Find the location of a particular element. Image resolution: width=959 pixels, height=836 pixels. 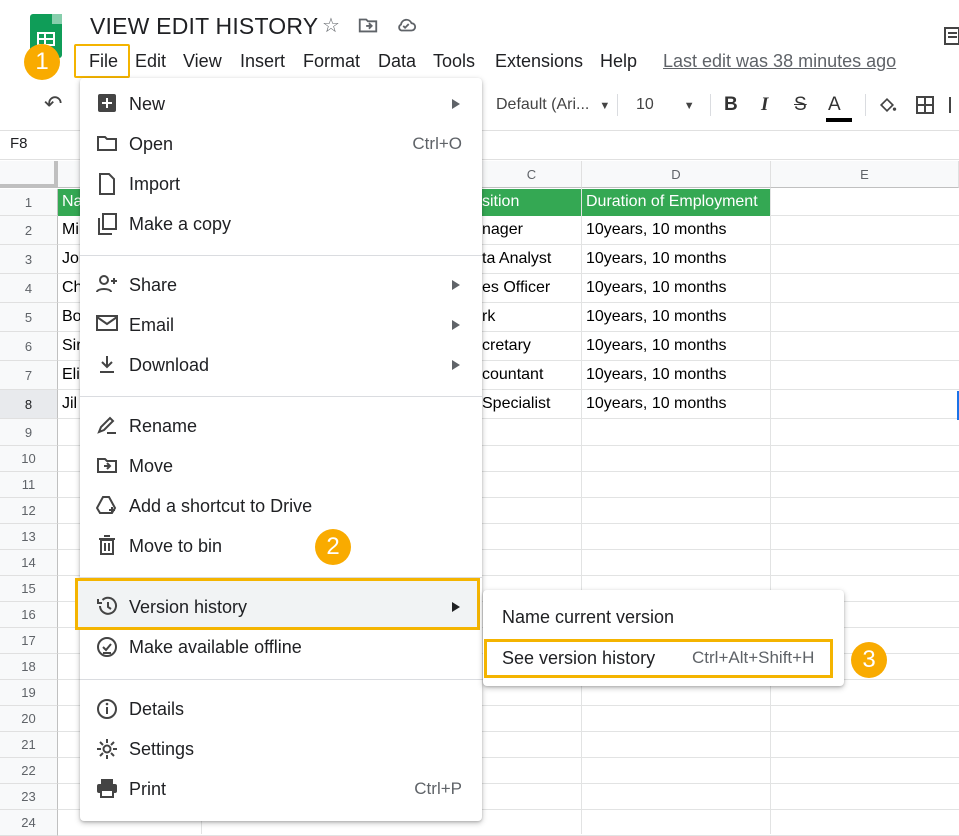

row-header: 4 is located at coordinates (29, 288).